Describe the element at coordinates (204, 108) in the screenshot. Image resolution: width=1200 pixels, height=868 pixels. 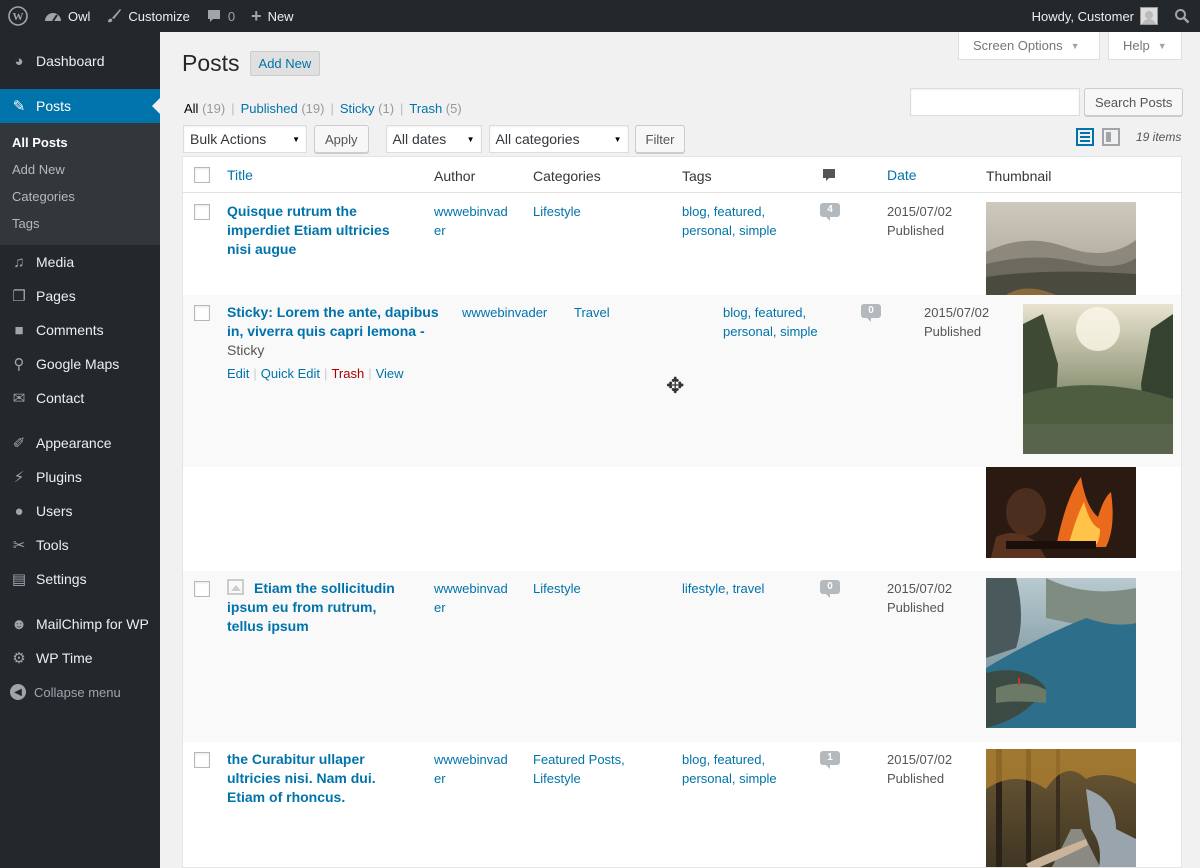
I see `view-all: All (19)` at that location.